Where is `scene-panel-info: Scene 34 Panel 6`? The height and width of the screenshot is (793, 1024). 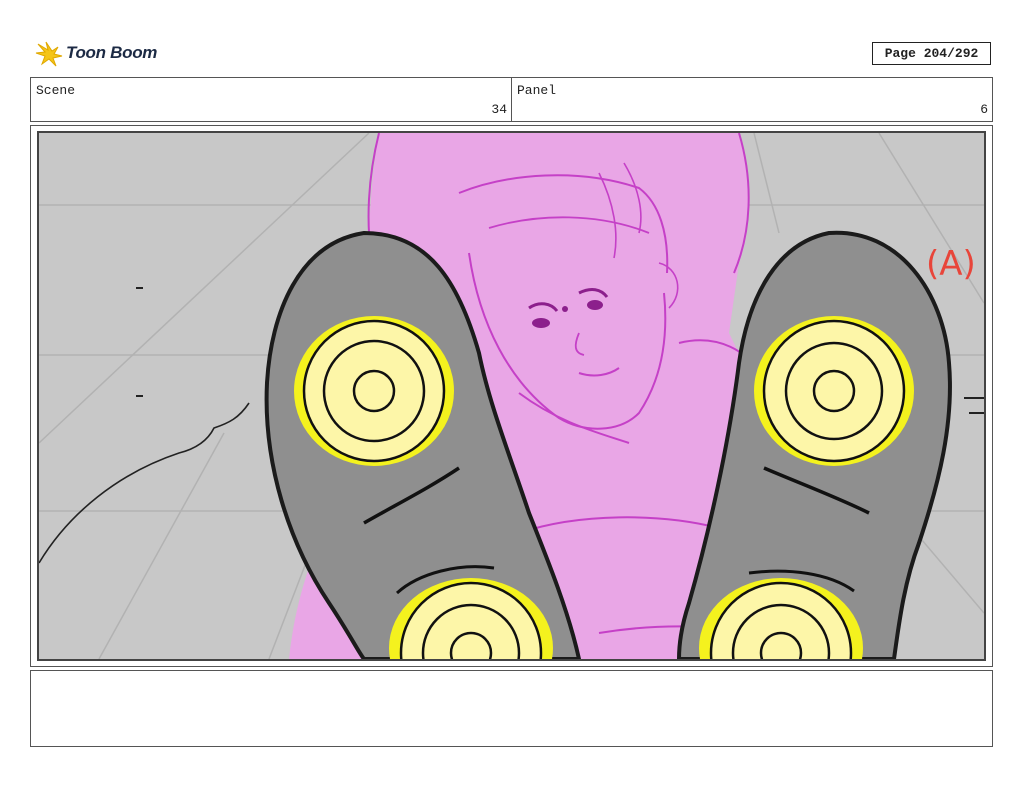 scene-panel-info: Scene 34 Panel 6 is located at coordinates (511, 99).